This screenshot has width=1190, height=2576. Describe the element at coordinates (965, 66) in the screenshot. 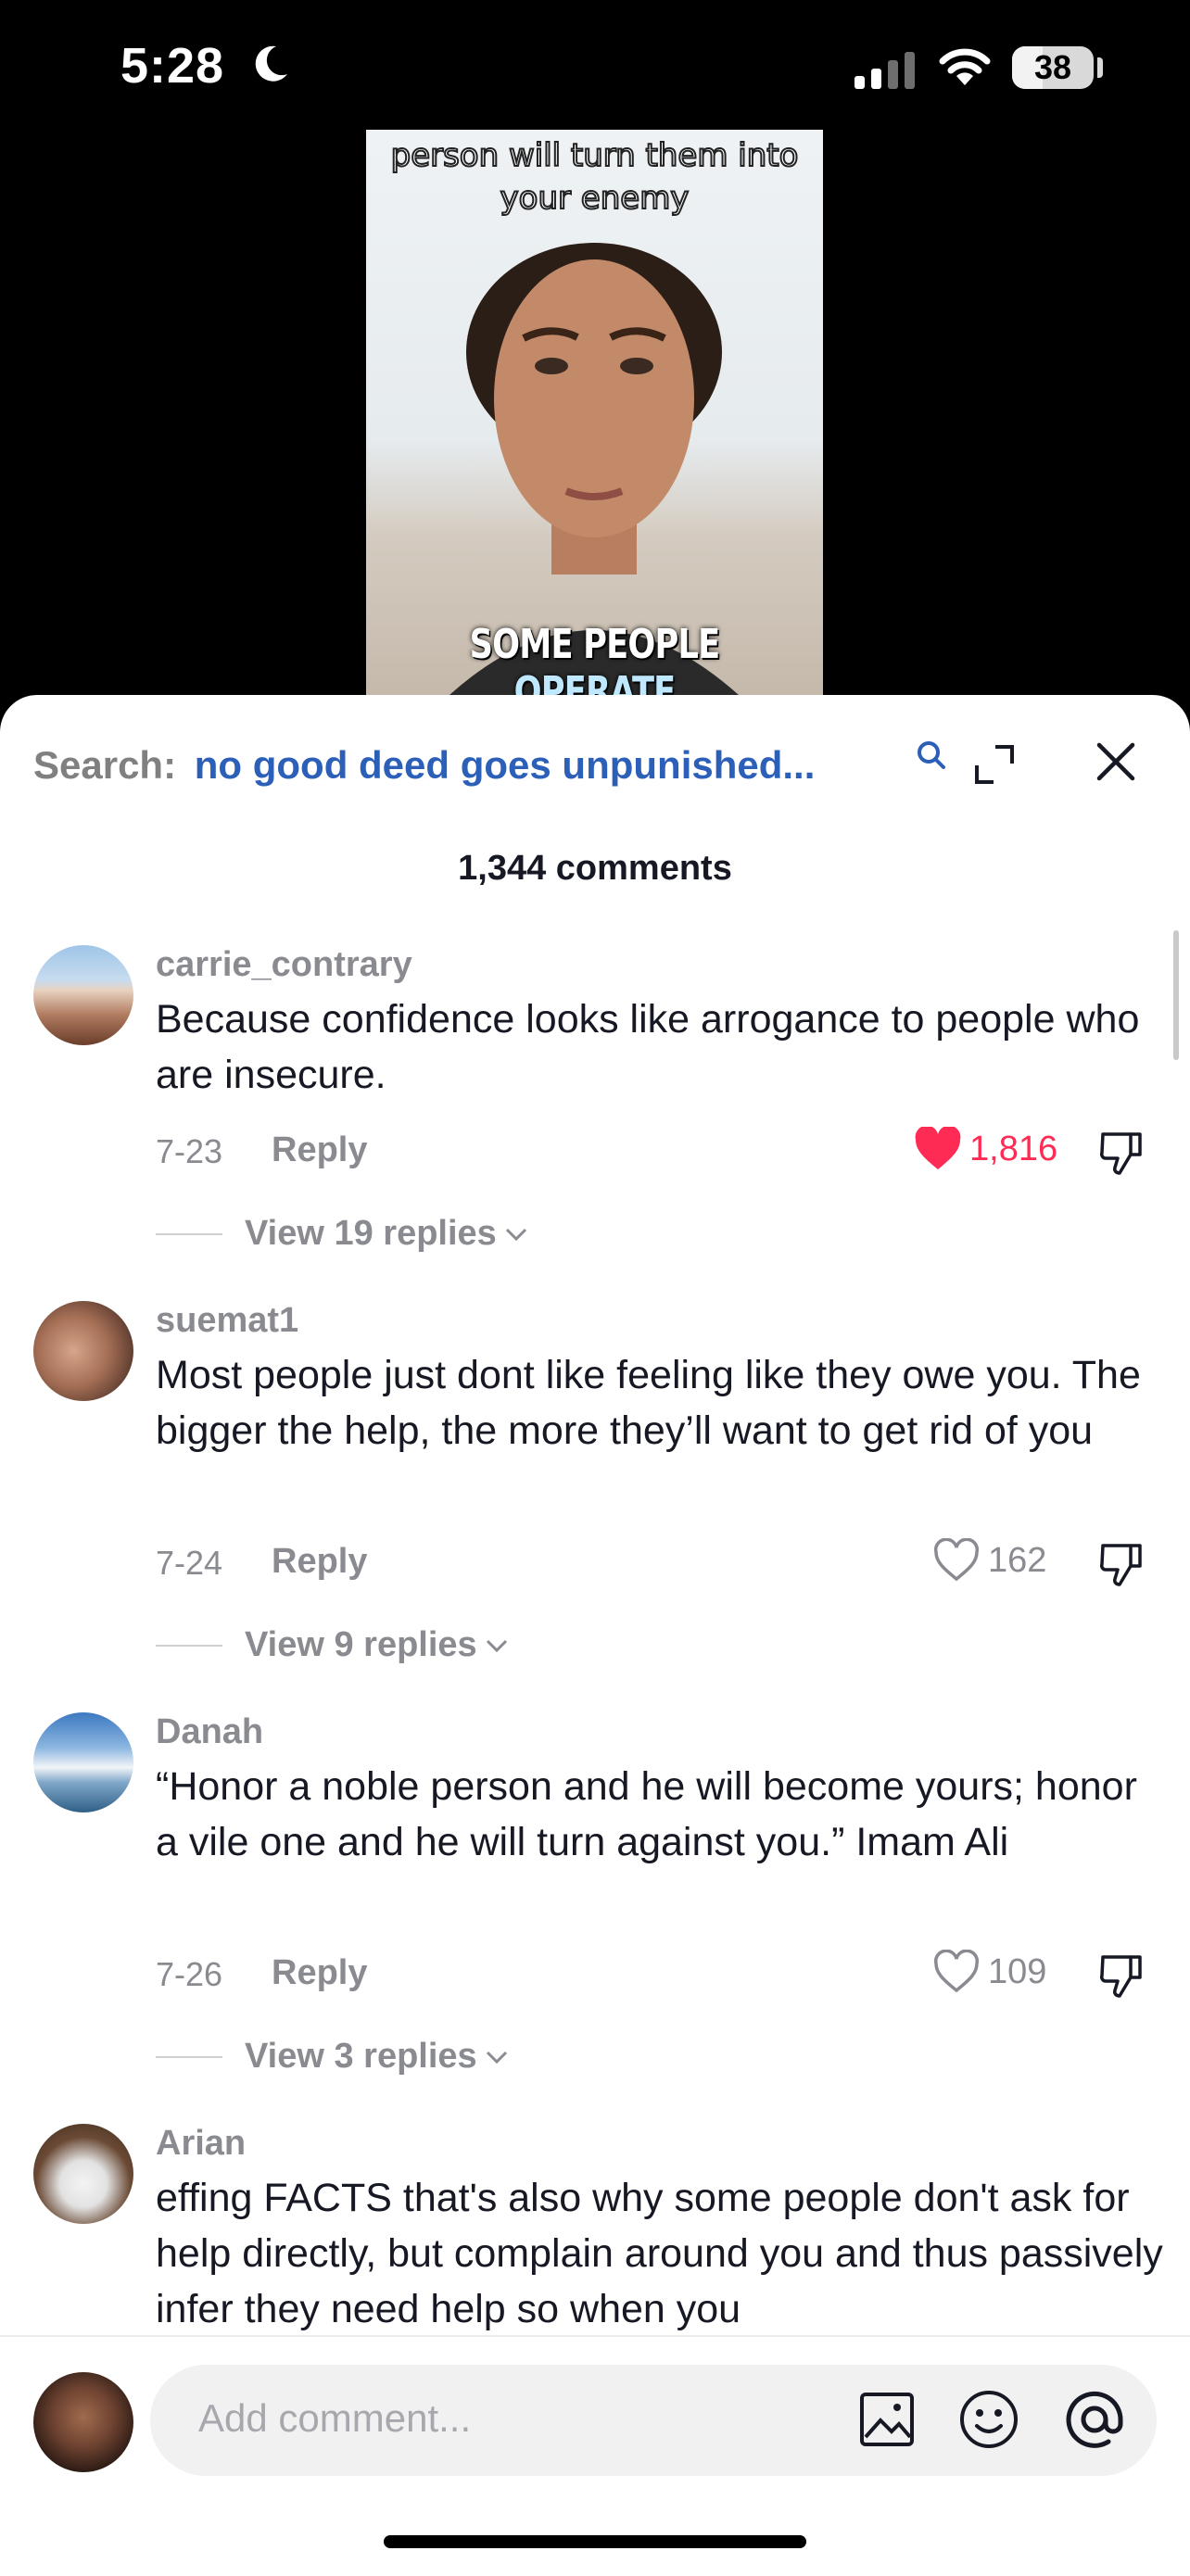

I see `wifi-icon` at that location.